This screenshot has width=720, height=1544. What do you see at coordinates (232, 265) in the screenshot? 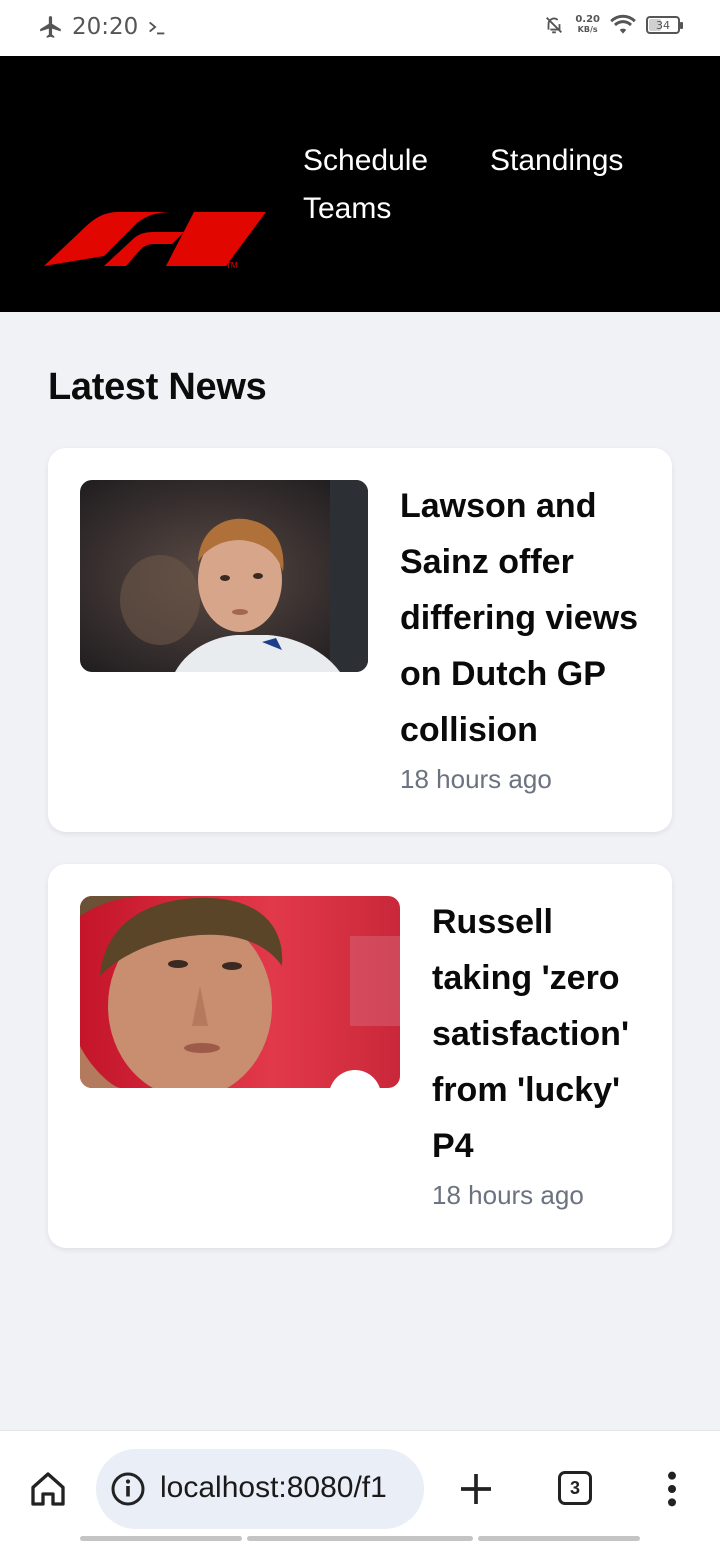
I see `svg-text: TM` at bounding box center [232, 265].